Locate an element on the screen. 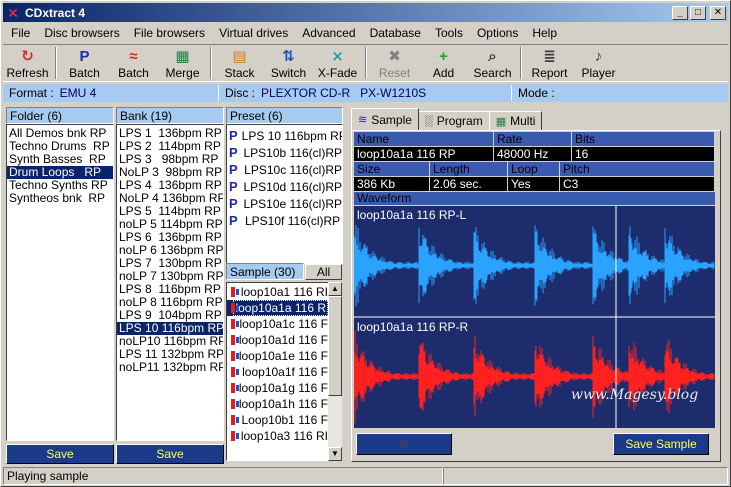 This screenshot has width=731, height=487. stack-button: ▤ Stack is located at coordinates (239, 63).